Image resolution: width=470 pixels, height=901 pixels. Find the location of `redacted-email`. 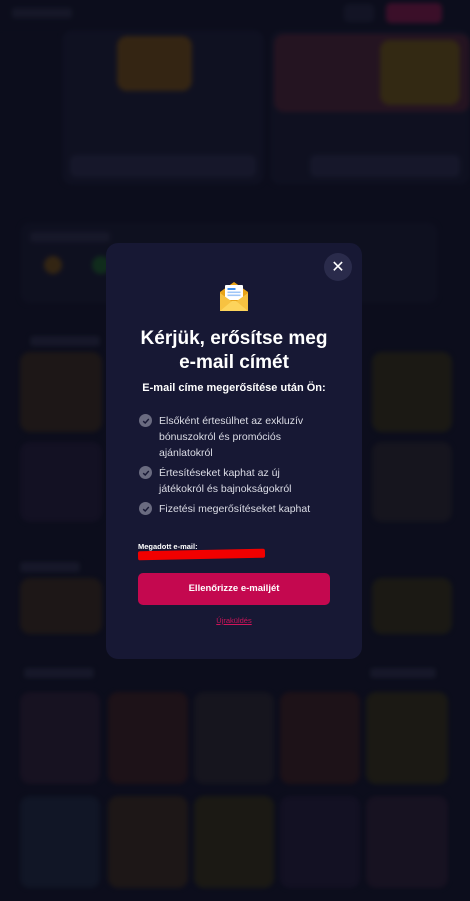

redacted-email is located at coordinates (201, 554).